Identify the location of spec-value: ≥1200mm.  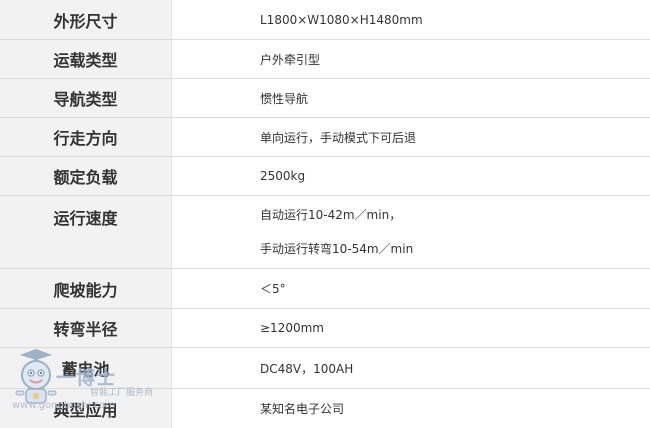
(292, 328).